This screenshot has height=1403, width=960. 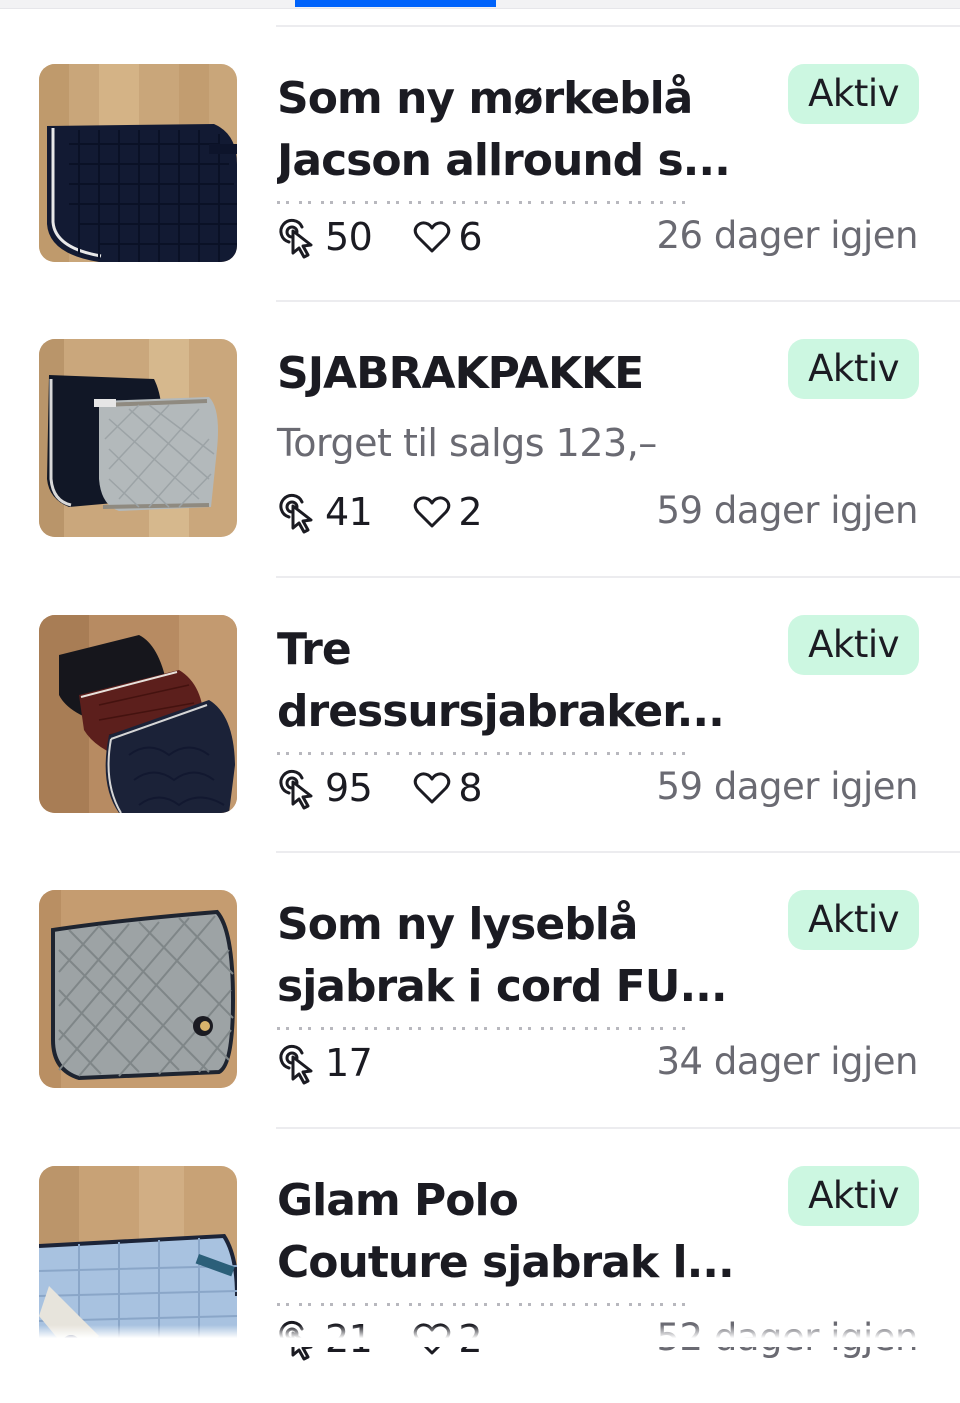 I want to click on listing-title-line: Tre, so click(x=314, y=649).